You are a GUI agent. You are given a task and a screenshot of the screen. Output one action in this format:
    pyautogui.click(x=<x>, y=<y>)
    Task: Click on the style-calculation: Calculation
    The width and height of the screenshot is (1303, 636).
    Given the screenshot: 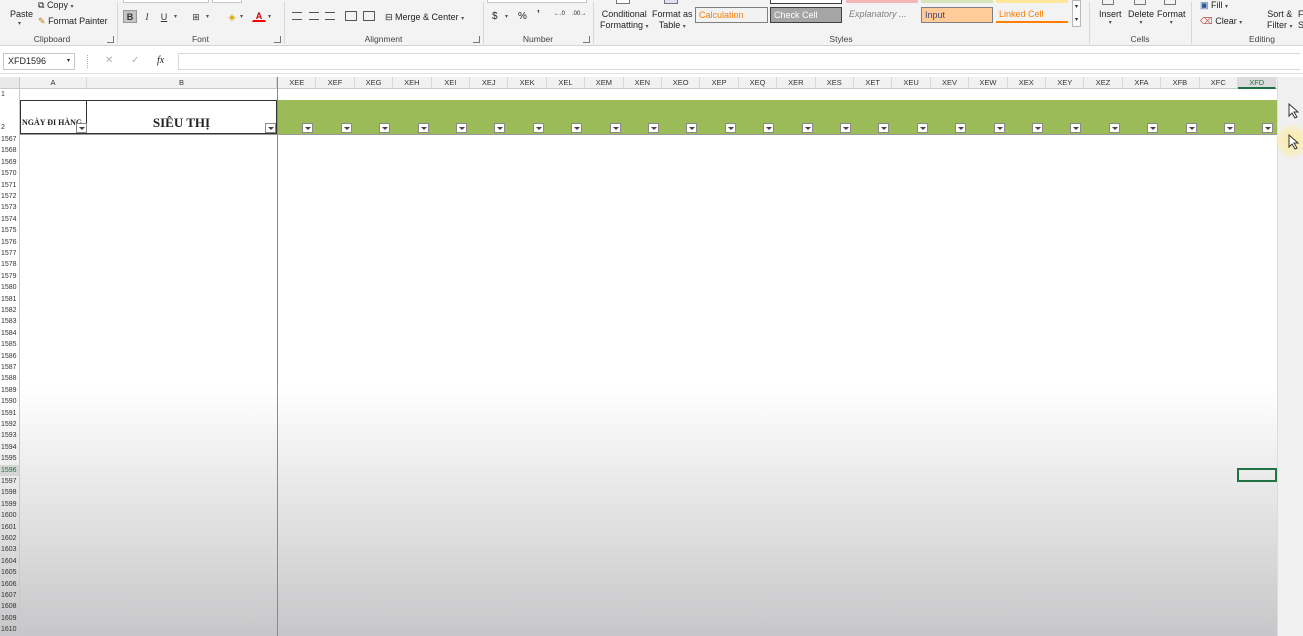 What is the action you would take?
    pyautogui.click(x=731, y=15)
    